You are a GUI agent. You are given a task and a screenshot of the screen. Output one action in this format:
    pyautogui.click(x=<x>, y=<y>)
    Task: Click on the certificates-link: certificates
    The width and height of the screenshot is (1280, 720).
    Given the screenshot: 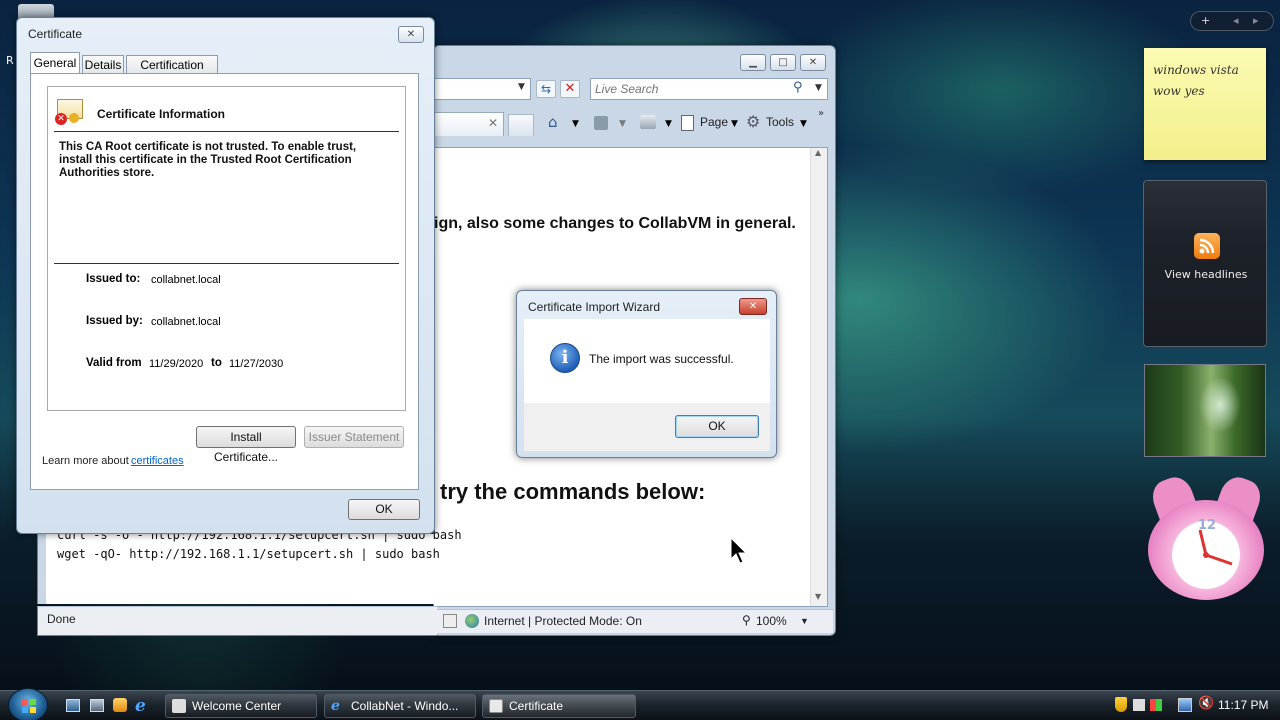 What is the action you would take?
    pyautogui.click(x=157, y=461)
    